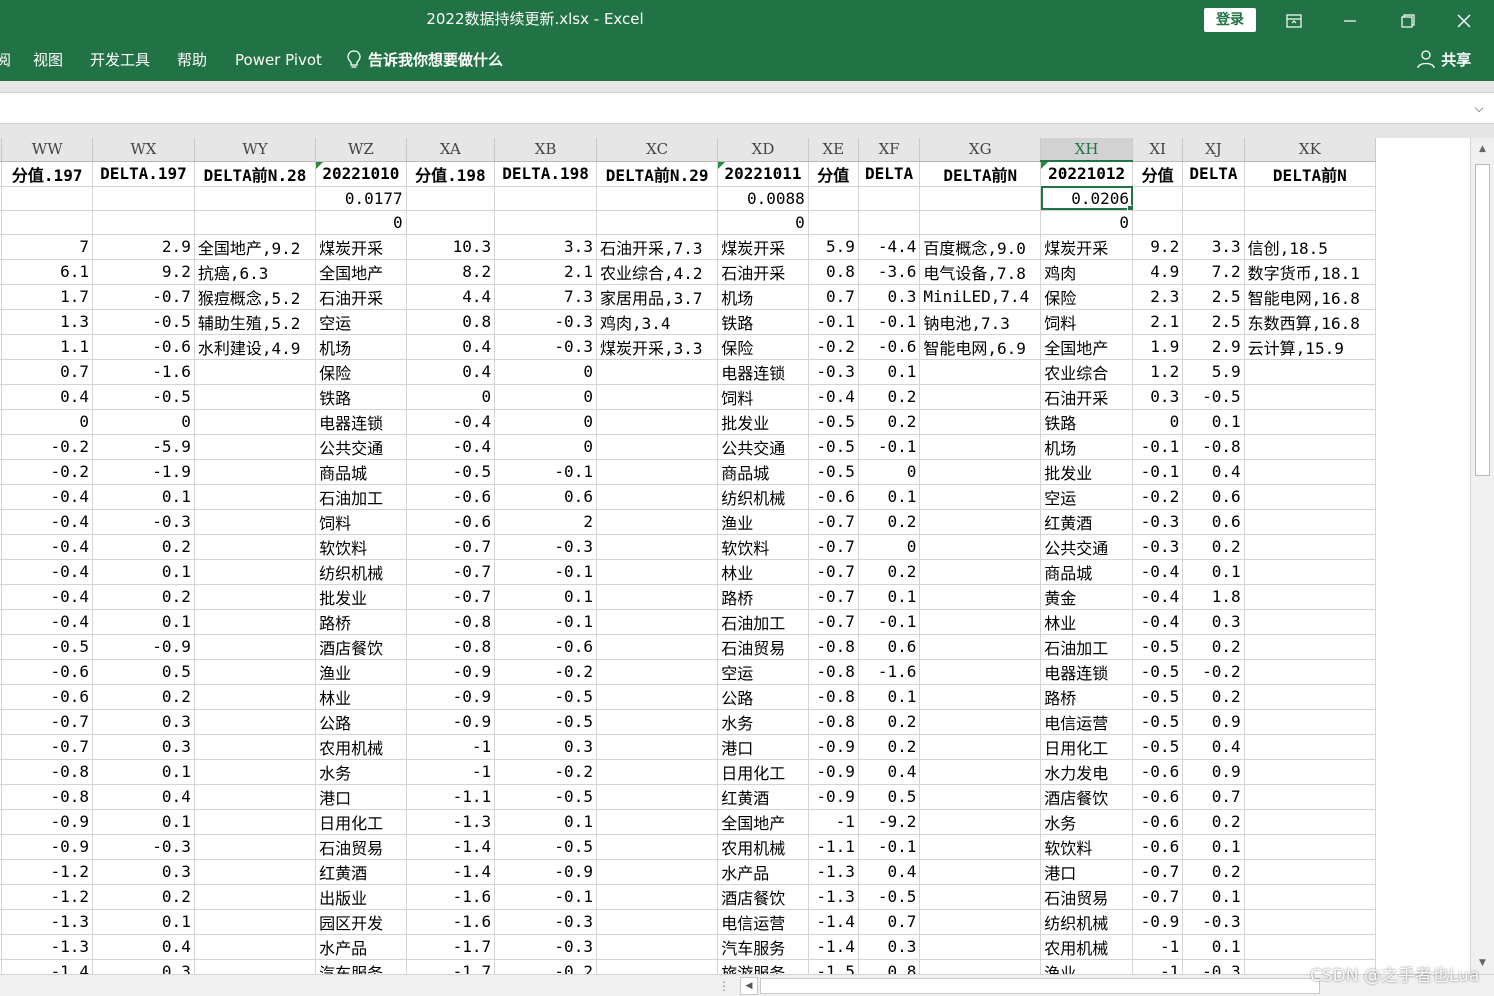 The height and width of the screenshot is (996, 1494). What do you see at coordinates (47, 150) in the screenshot?
I see `column-header-ww: WW` at bounding box center [47, 150].